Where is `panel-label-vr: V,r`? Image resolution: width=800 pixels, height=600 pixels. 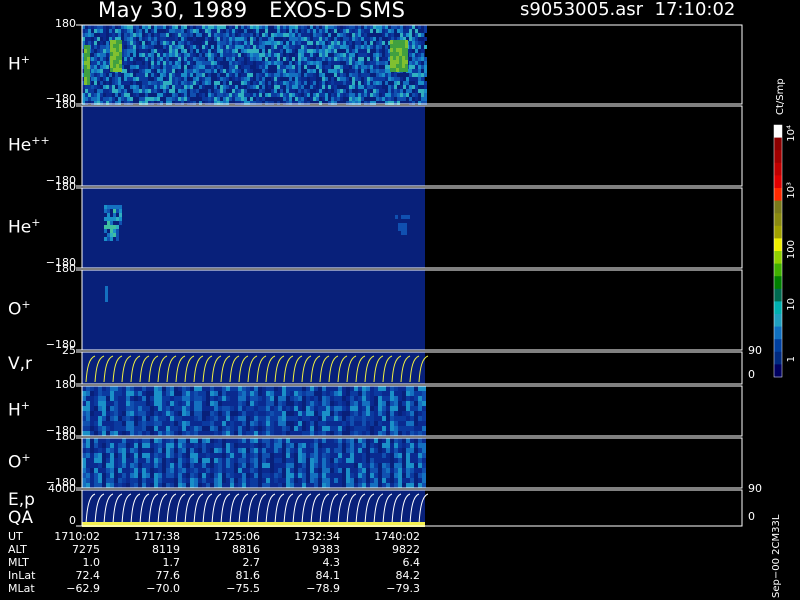
panel-label-vr: V,r is located at coordinates (20, 364).